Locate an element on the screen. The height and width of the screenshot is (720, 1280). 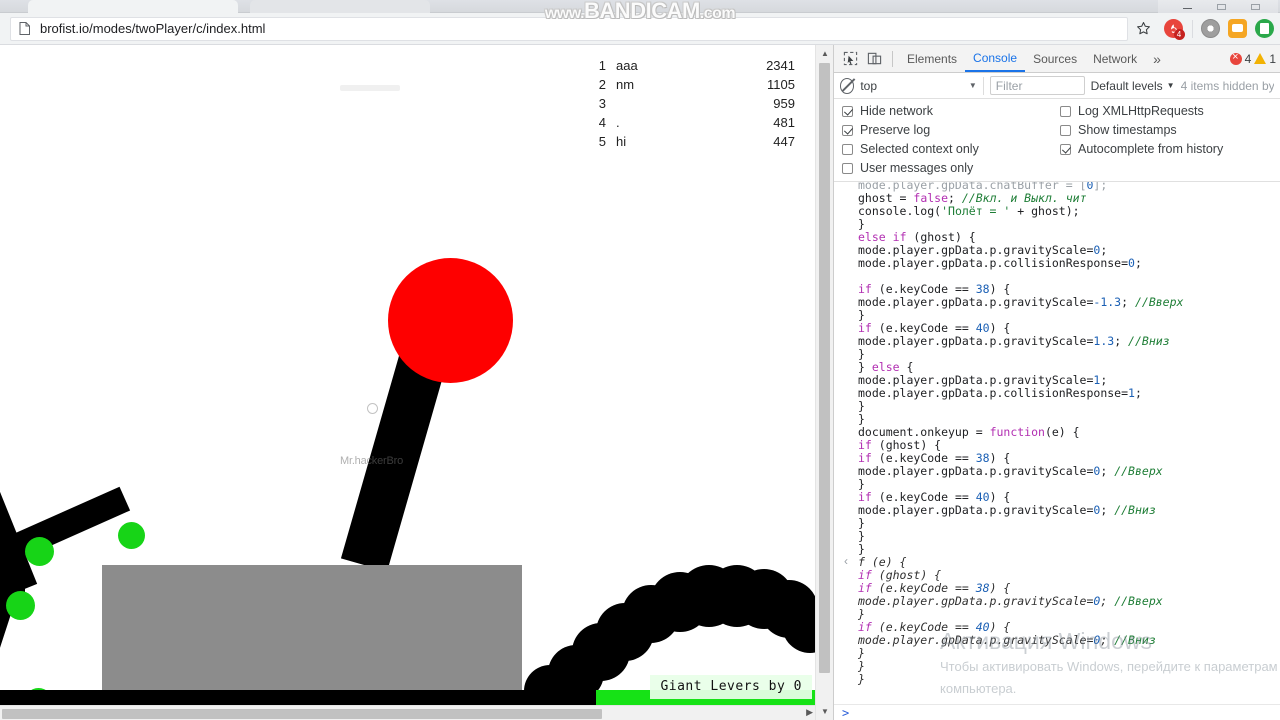
inspect-element-icon is located at coordinates (850, 59).